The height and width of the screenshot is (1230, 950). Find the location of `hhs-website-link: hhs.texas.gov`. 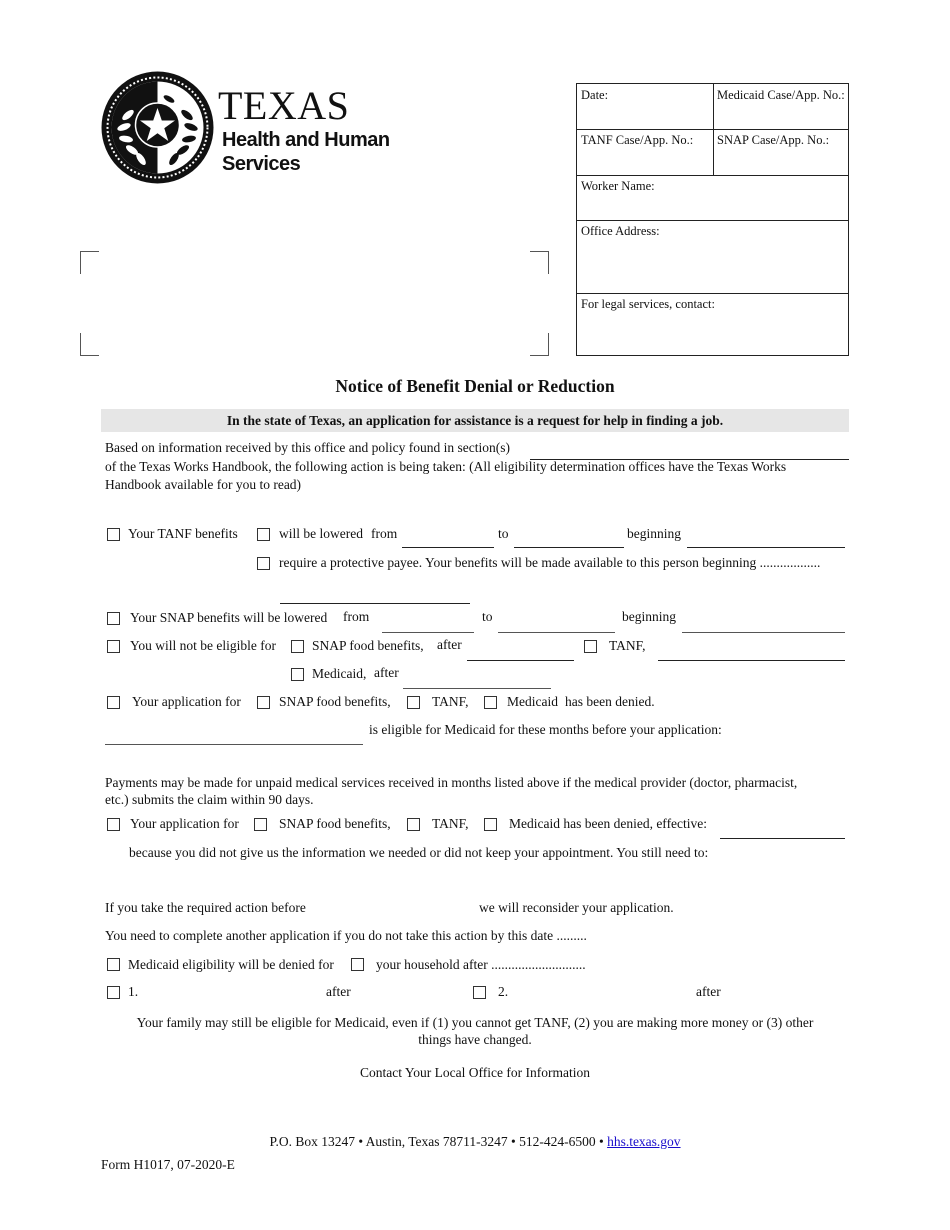

hhs-website-link: hhs.texas.gov is located at coordinates (644, 1141).